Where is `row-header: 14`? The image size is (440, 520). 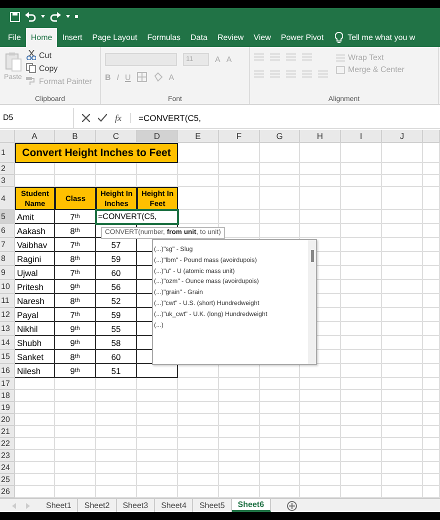 row-header: 14 is located at coordinates (7, 343).